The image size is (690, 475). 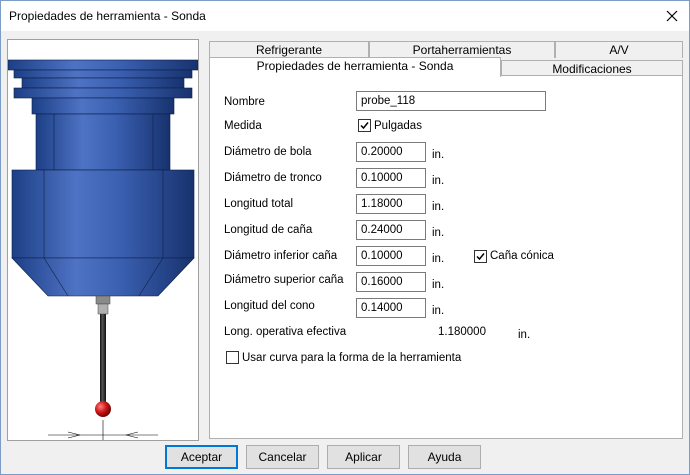 I want to click on close-button, so click(x=672, y=16).